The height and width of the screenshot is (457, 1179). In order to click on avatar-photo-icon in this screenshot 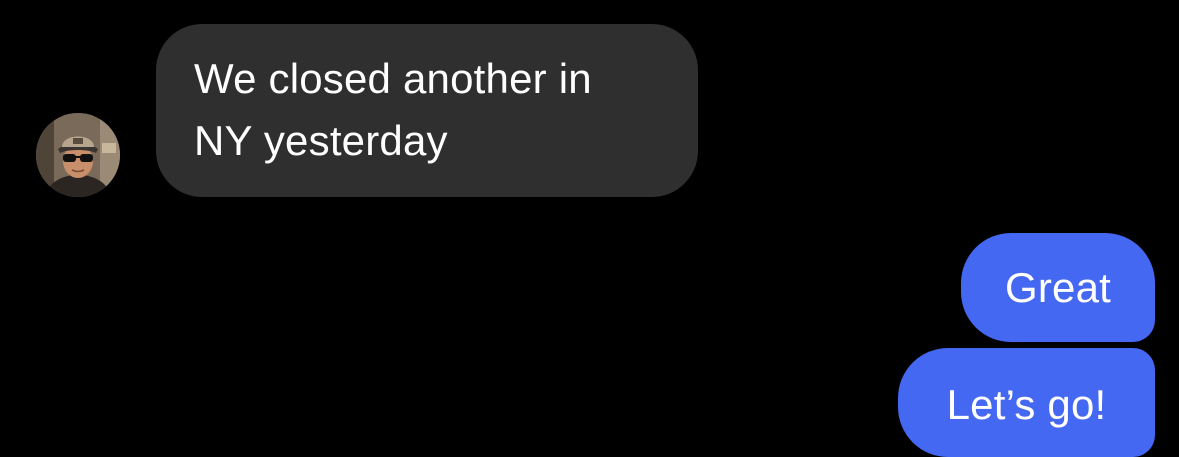, I will do `click(78, 155)`.